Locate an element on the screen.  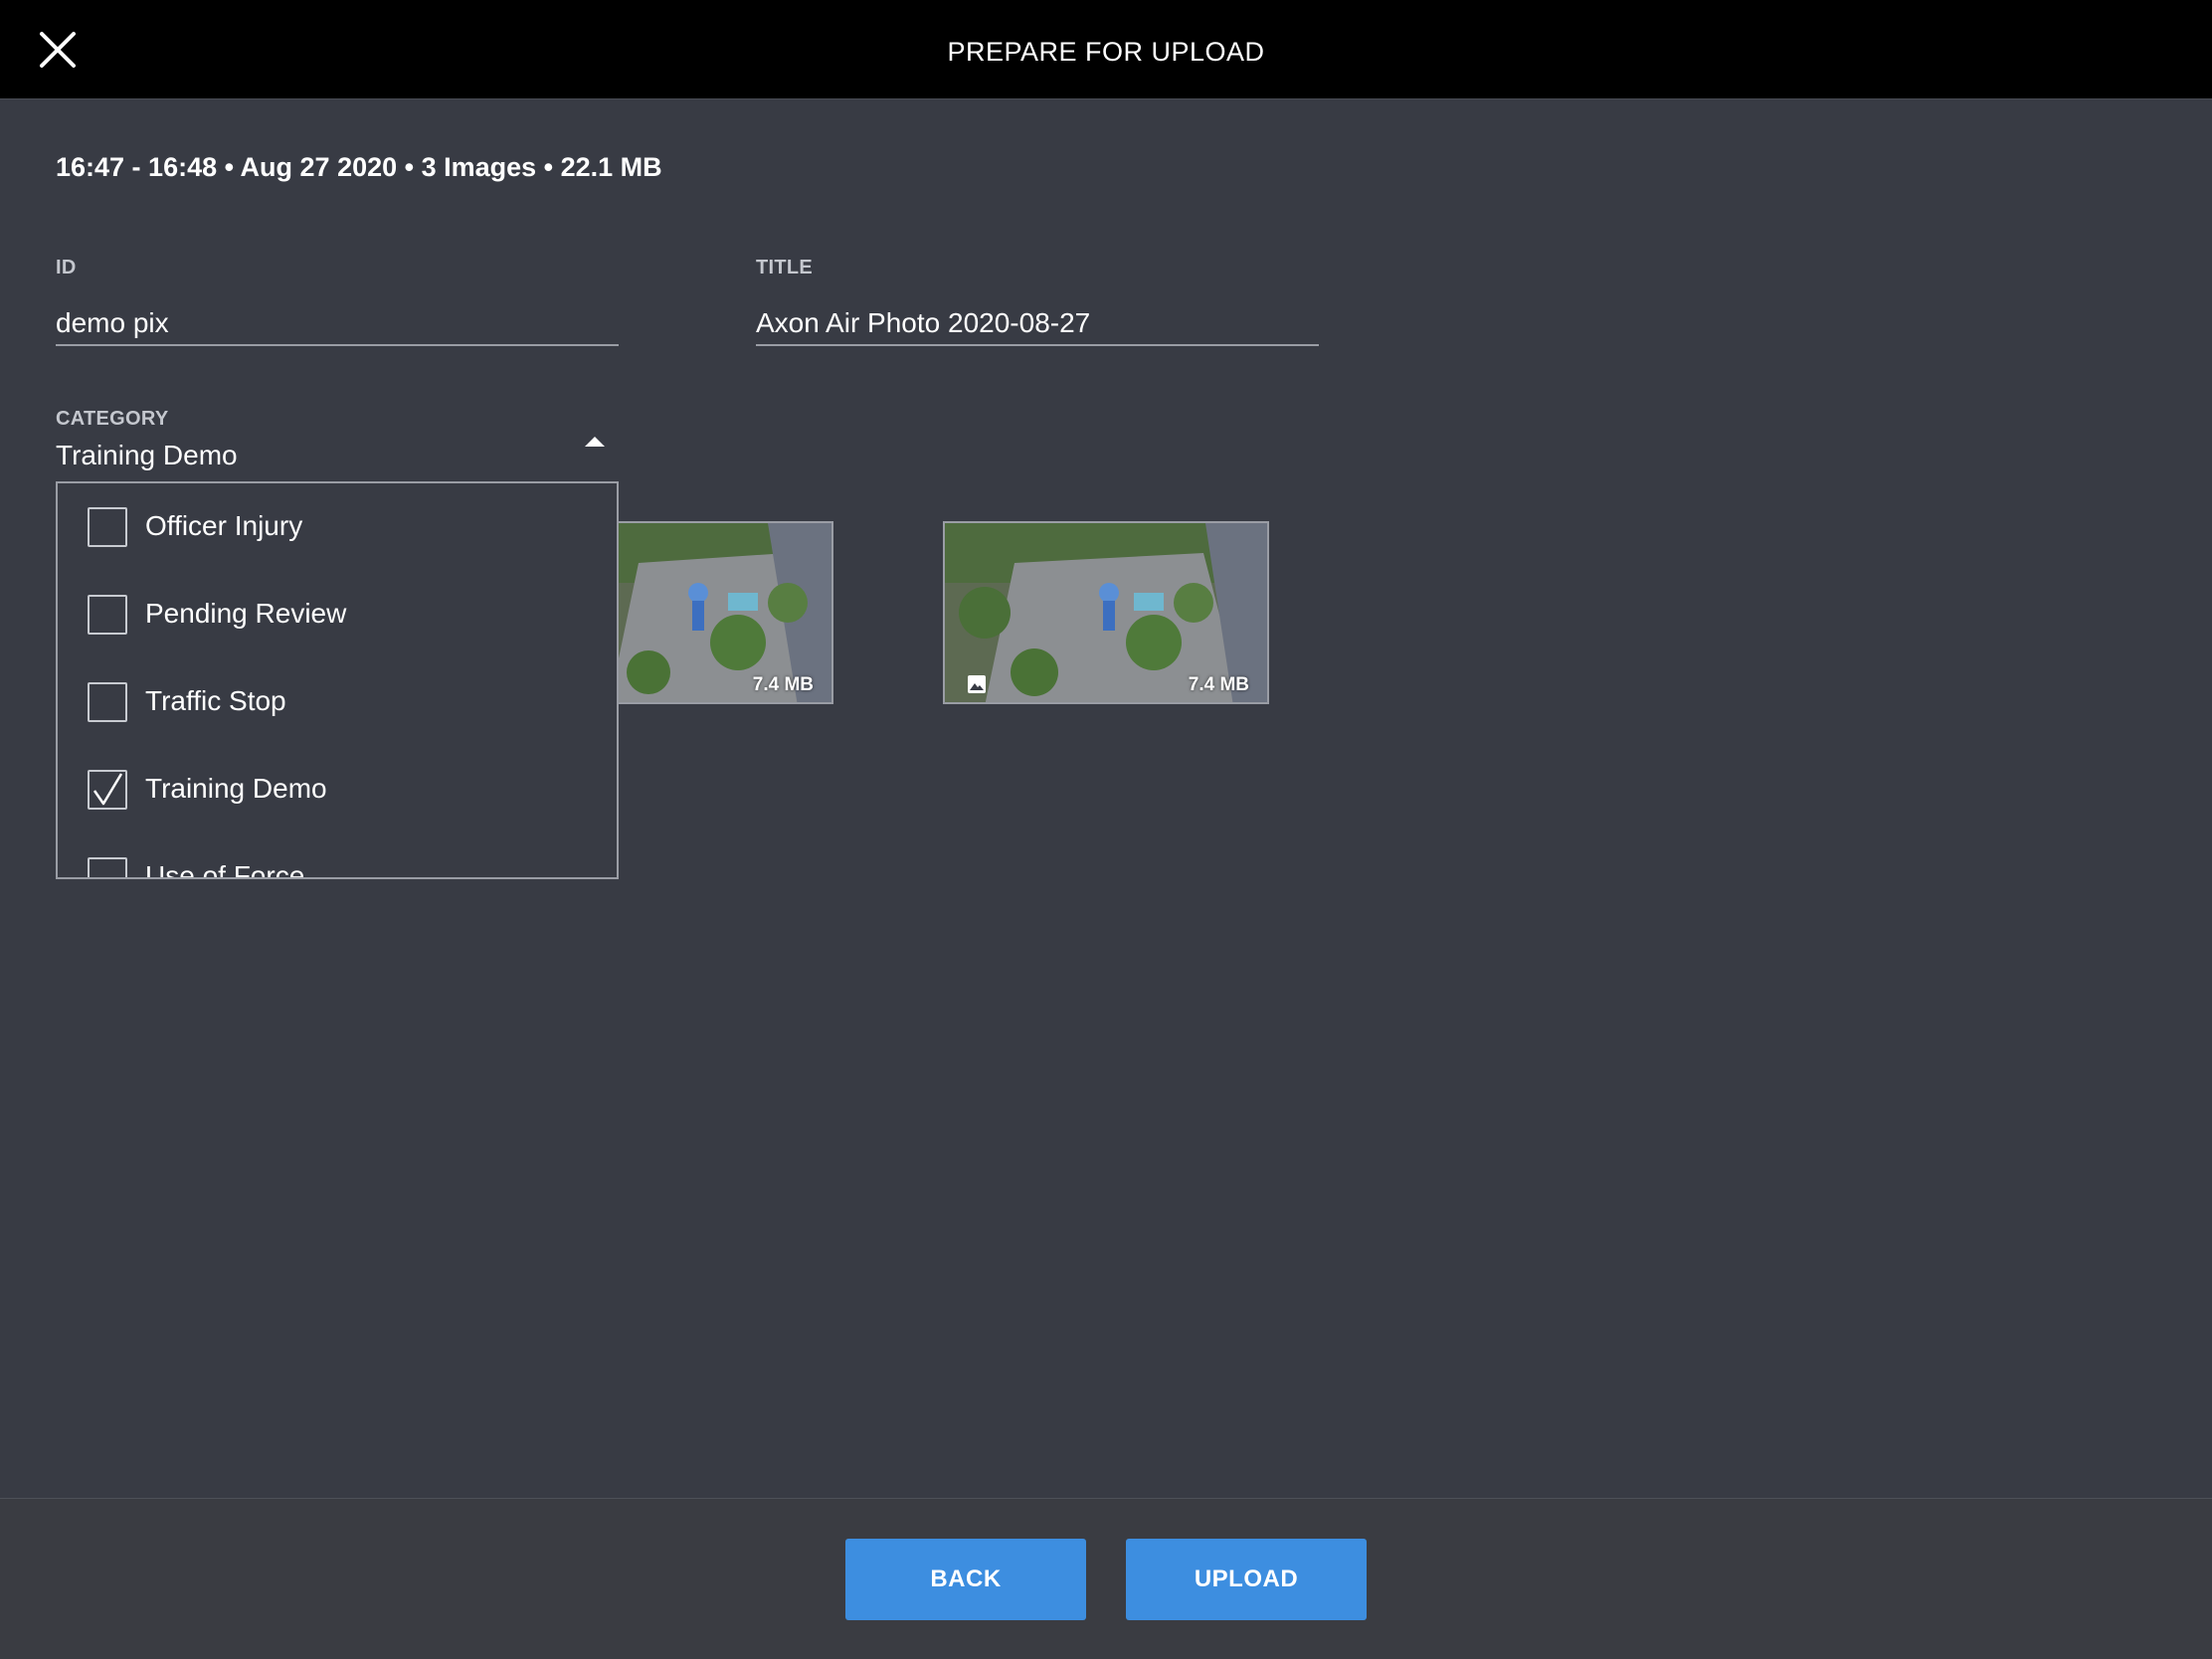
option-label: Traffic Stop is located at coordinates (215, 700).